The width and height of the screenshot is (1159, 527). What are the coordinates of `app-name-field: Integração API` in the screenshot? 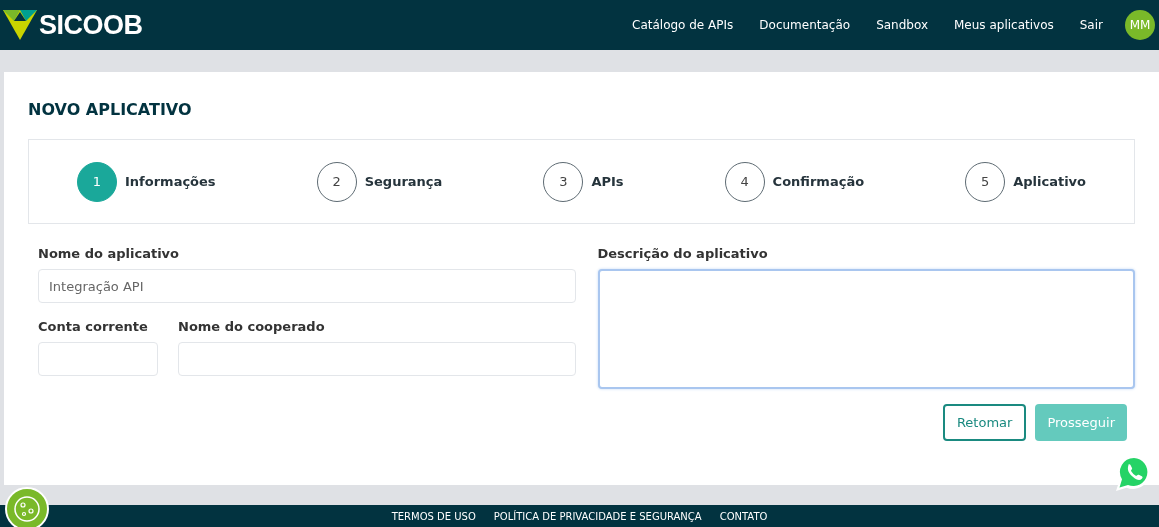 It's located at (307, 286).